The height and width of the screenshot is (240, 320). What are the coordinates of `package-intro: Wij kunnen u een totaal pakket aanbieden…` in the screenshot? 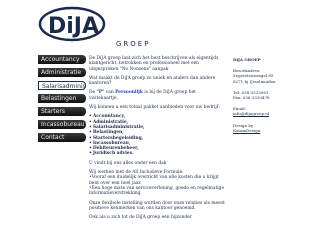 It's located at (154, 108).